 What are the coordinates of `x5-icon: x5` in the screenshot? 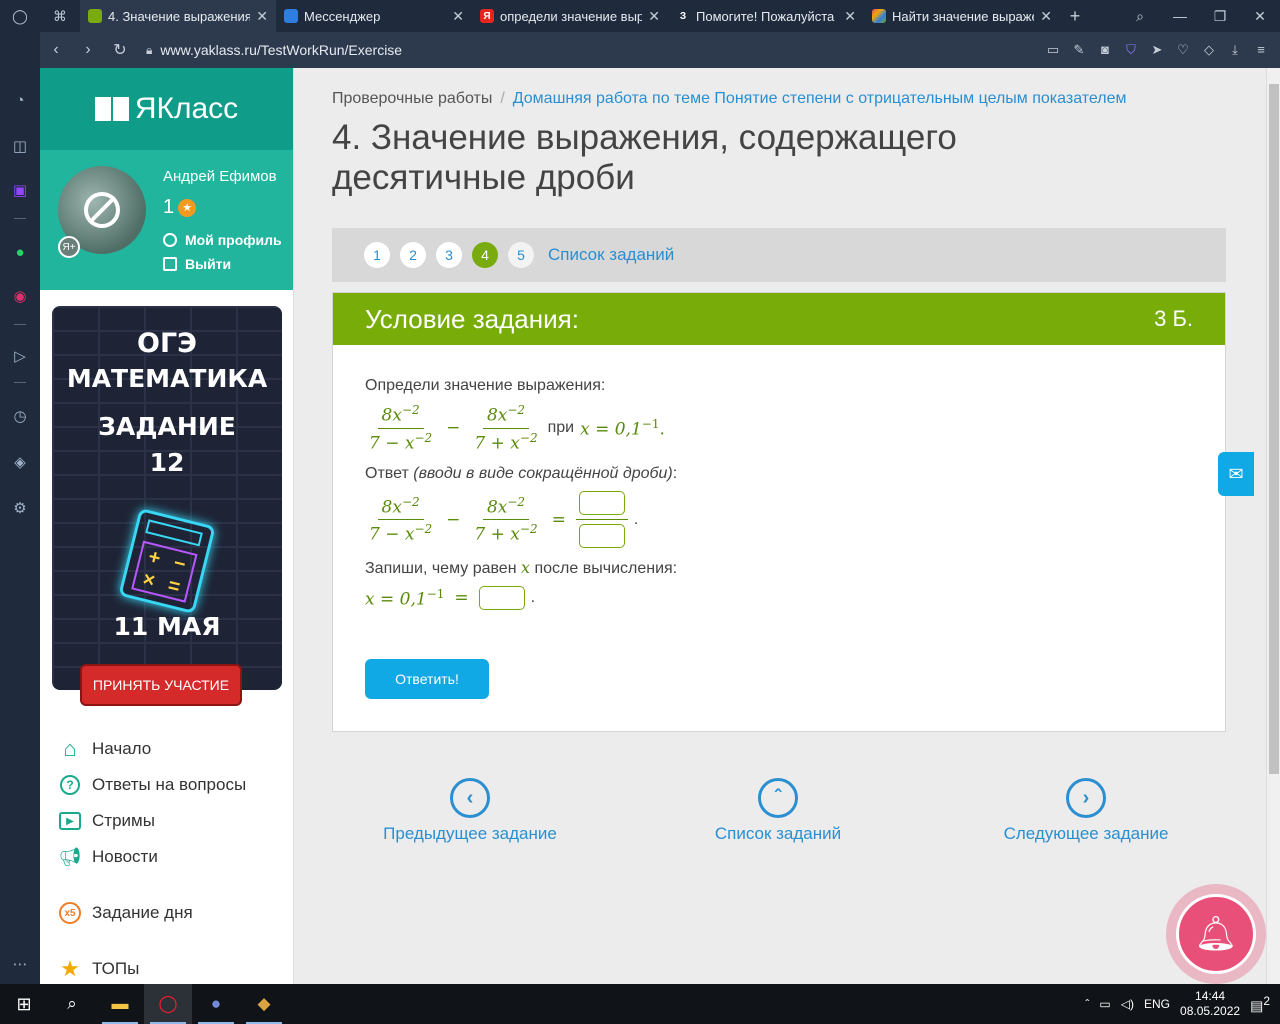 It's located at (70, 913).